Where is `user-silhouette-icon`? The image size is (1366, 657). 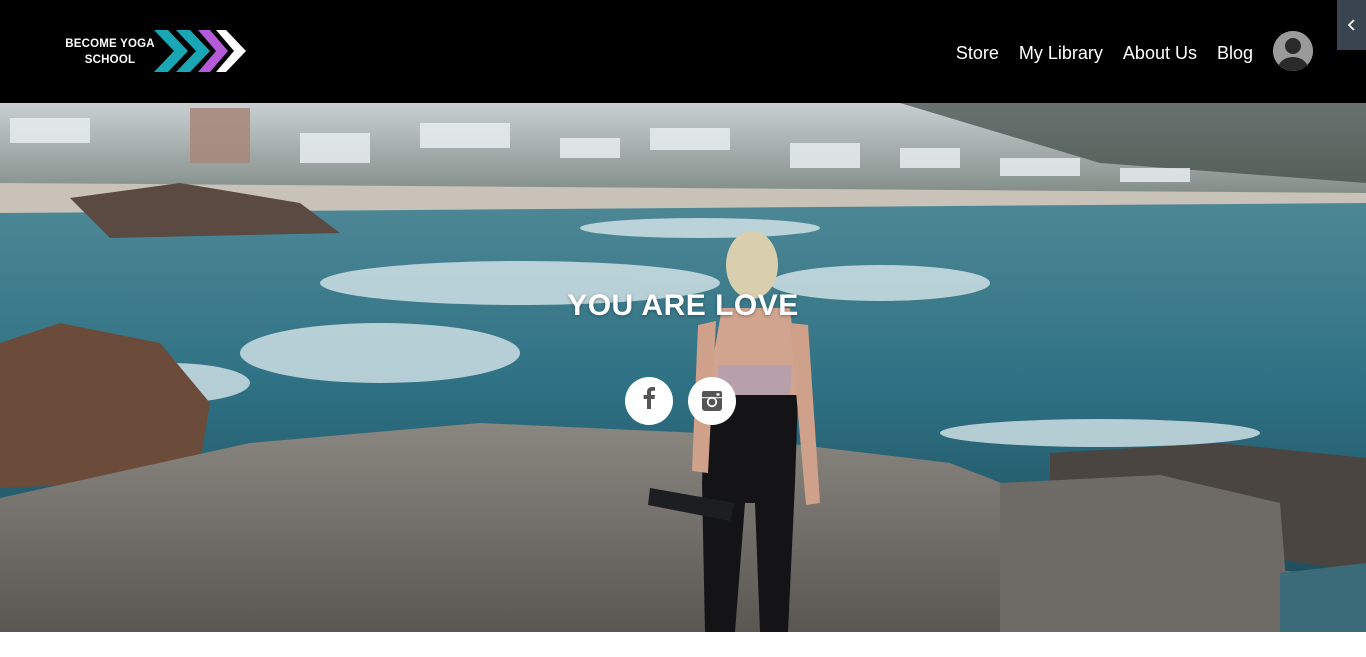 user-silhouette-icon is located at coordinates (1293, 51).